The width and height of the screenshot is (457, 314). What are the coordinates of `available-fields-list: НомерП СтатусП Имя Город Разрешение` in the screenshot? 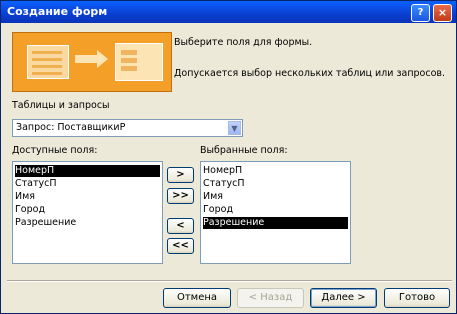 It's located at (87, 212).